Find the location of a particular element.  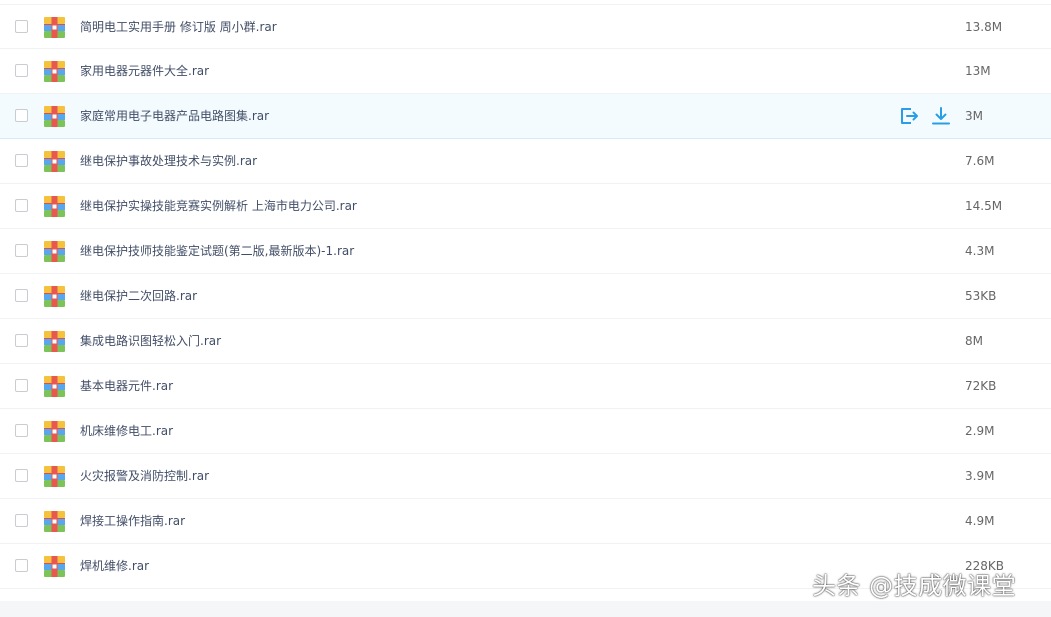

share-icon is located at coordinates (909, 116).